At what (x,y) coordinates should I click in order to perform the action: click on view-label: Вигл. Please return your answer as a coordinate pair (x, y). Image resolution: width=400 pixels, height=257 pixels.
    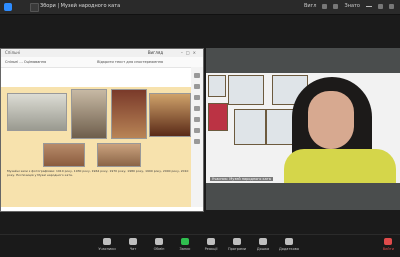
    Looking at the image, I should click on (310, 6).